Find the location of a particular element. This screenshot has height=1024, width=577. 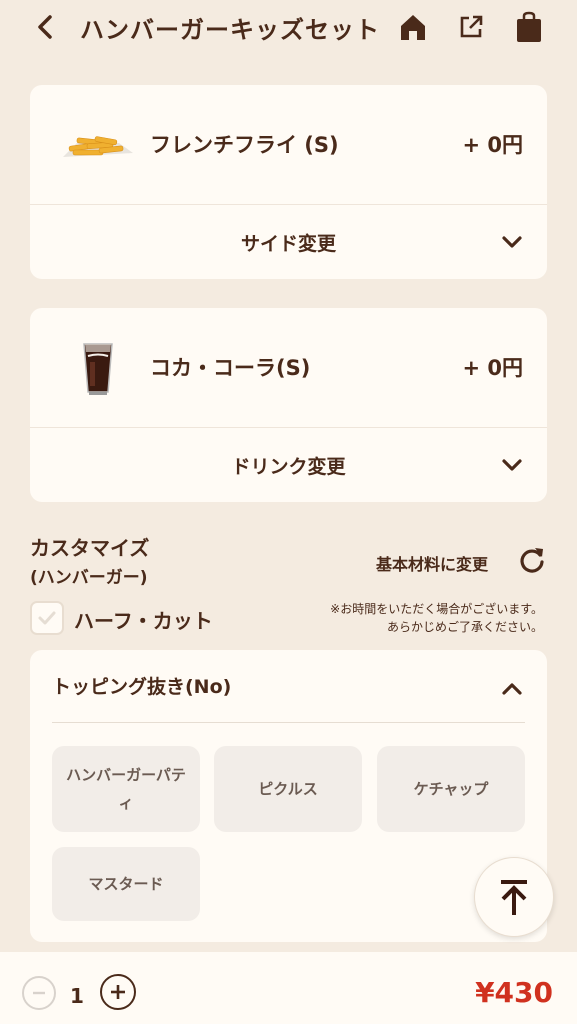

customize-title: カスタマイズ is located at coordinates (90, 548).